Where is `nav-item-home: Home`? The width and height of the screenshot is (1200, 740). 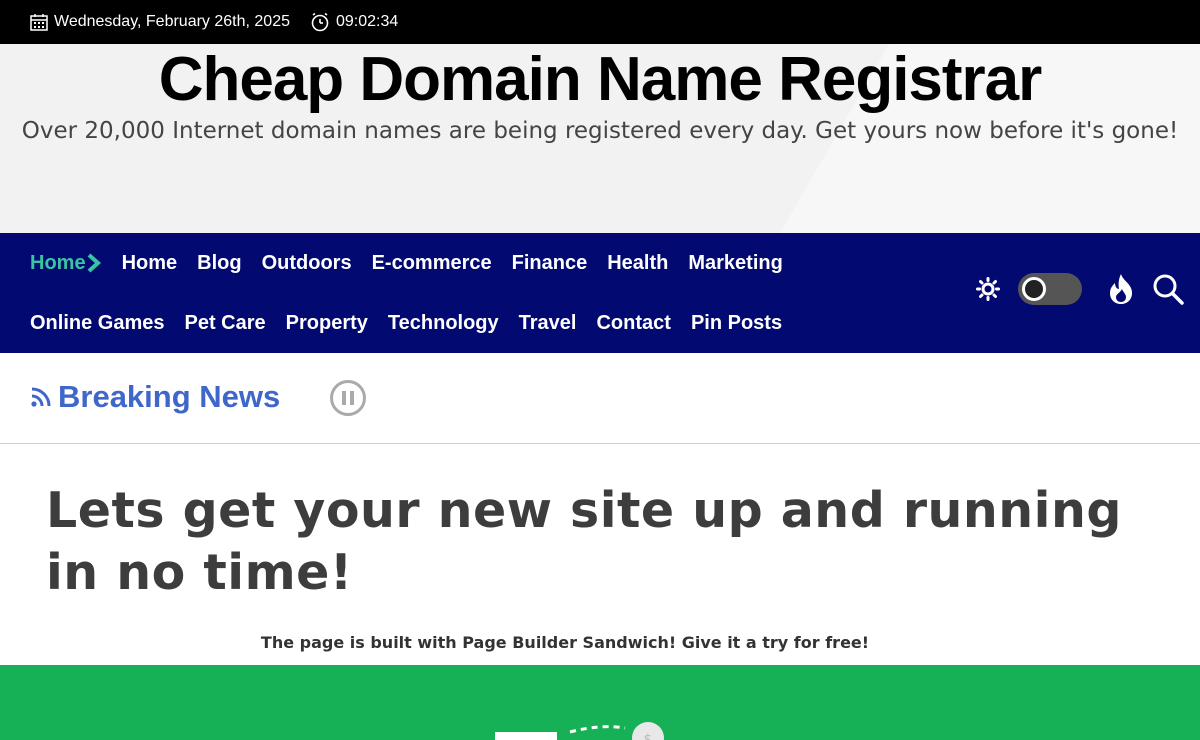
nav-item-home: Home is located at coordinates (150, 263).